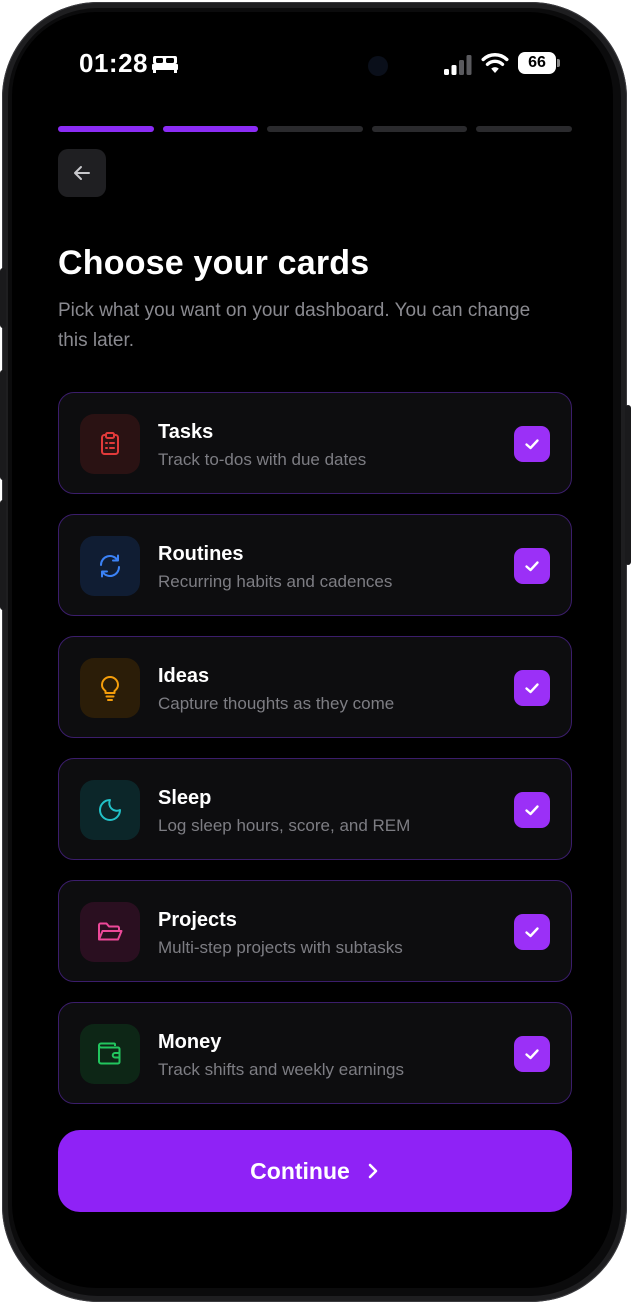 This screenshot has width=631, height=1306. I want to click on card-description: Multi-step projects with subtasks, so click(280, 947).